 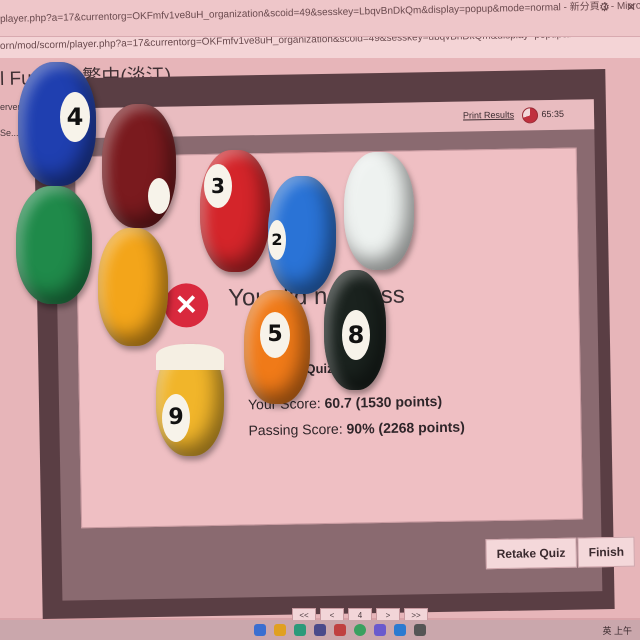 What do you see at coordinates (176, 418) in the screenshot?
I see `ball-number: 9` at bounding box center [176, 418].